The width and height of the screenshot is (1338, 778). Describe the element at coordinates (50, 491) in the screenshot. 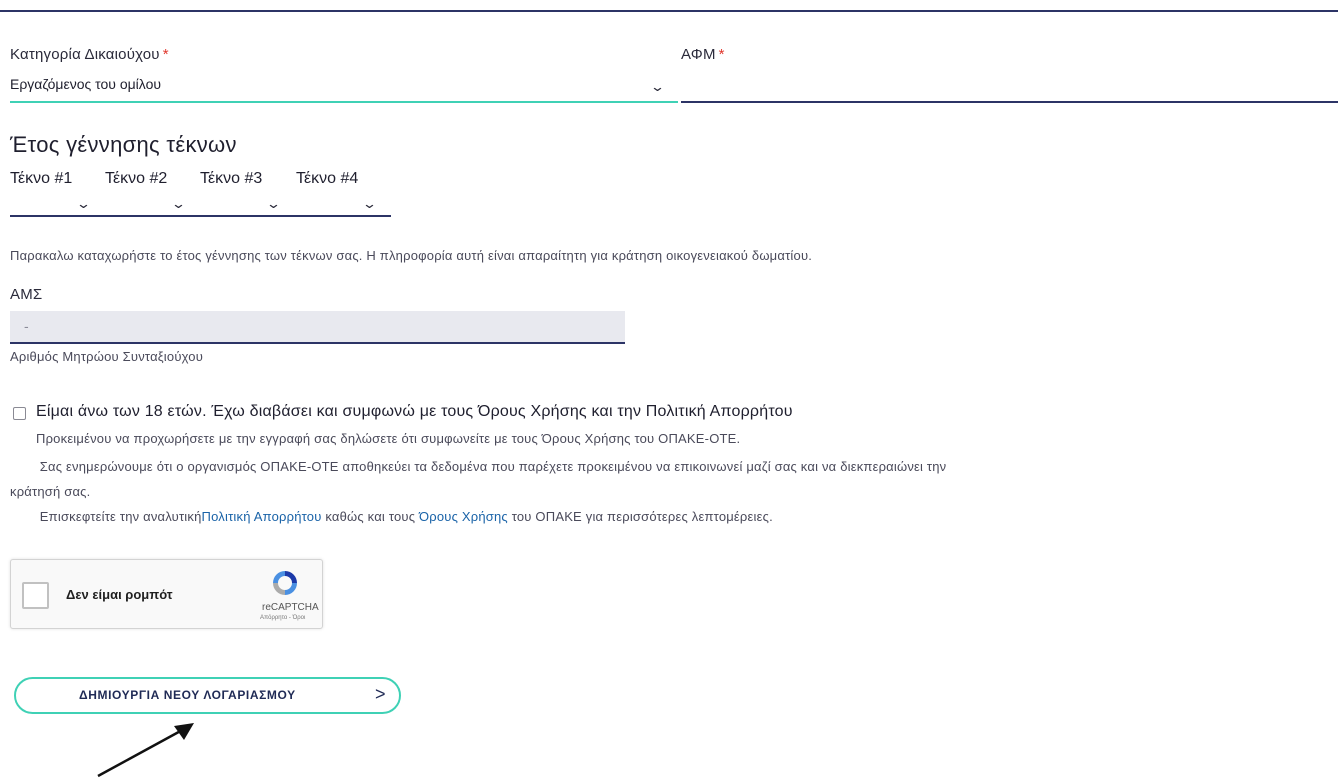

I see `terms-line-2b: κράτησή σας.` at that location.